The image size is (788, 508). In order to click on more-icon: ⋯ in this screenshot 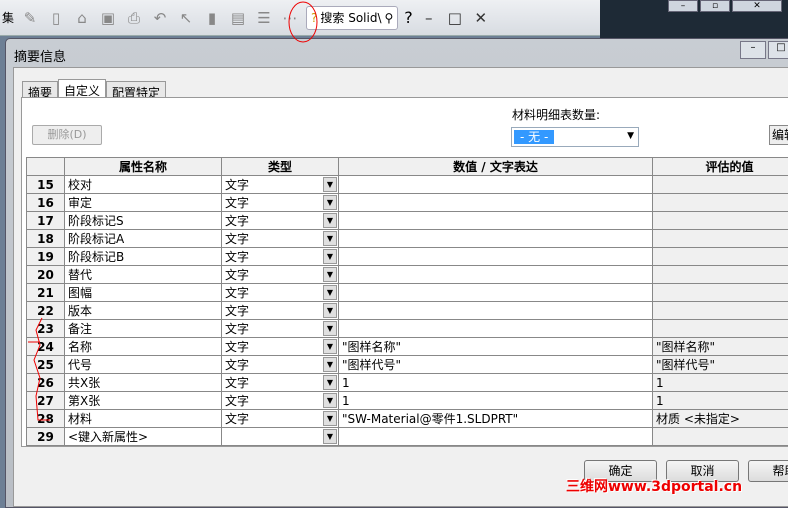, I will do `click(290, 18)`.